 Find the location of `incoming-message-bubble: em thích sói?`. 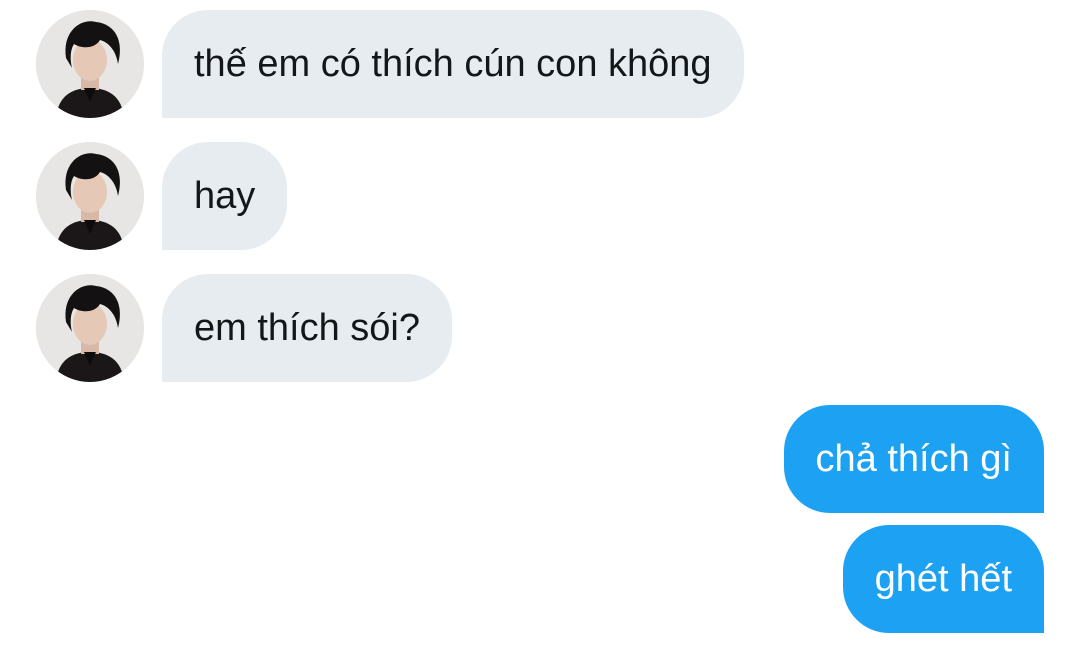

incoming-message-bubble: em thích sói? is located at coordinates (307, 328).